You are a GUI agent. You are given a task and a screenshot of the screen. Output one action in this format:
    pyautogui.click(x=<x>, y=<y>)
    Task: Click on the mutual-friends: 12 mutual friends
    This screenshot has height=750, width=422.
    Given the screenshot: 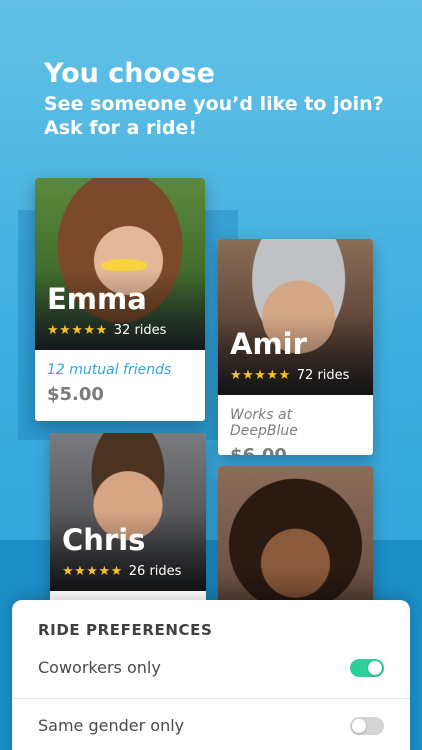 What is the action you would take?
    pyautogui.click(x=109, y=370)
    